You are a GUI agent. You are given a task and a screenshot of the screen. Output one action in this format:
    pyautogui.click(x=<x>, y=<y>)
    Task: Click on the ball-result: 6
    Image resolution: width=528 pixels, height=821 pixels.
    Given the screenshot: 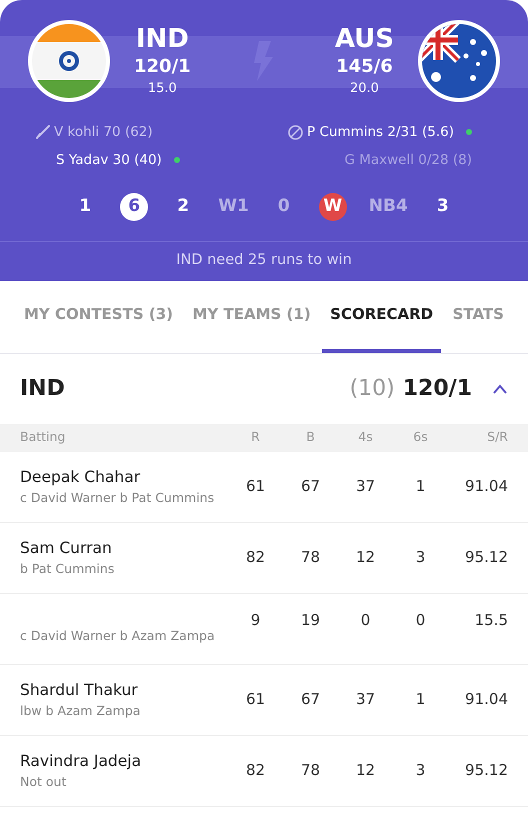 What is the action you would take?
    pyautogui.click(x=134, y=206)
    